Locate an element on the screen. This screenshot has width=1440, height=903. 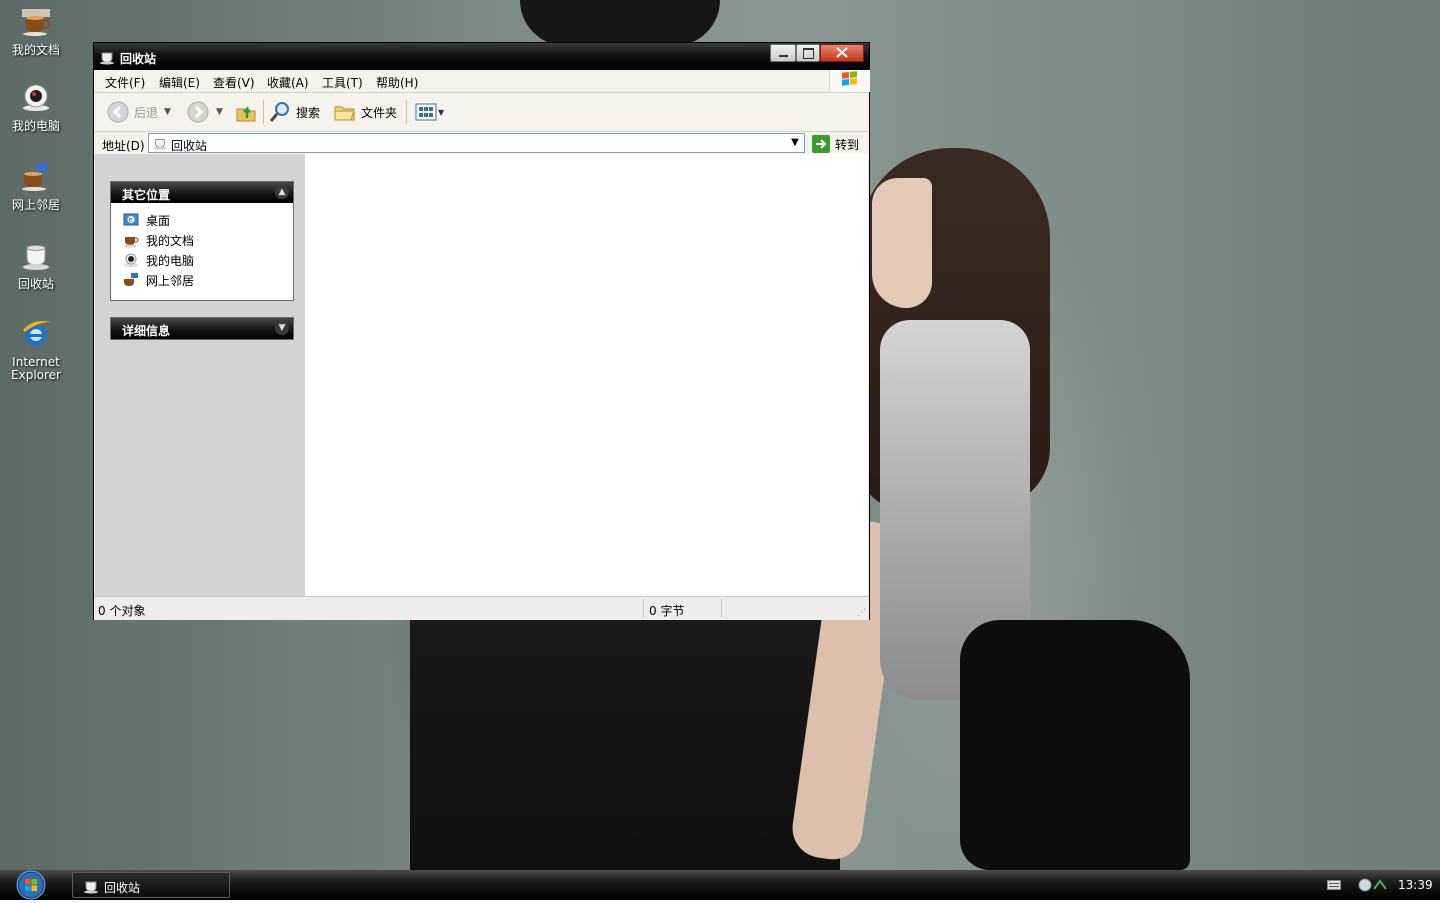
menu-bar: 文件(F) 编辑(E) 查看(V) 收藏(A) 工具(T) 帮助(H) is located at coordinates (482, 81).